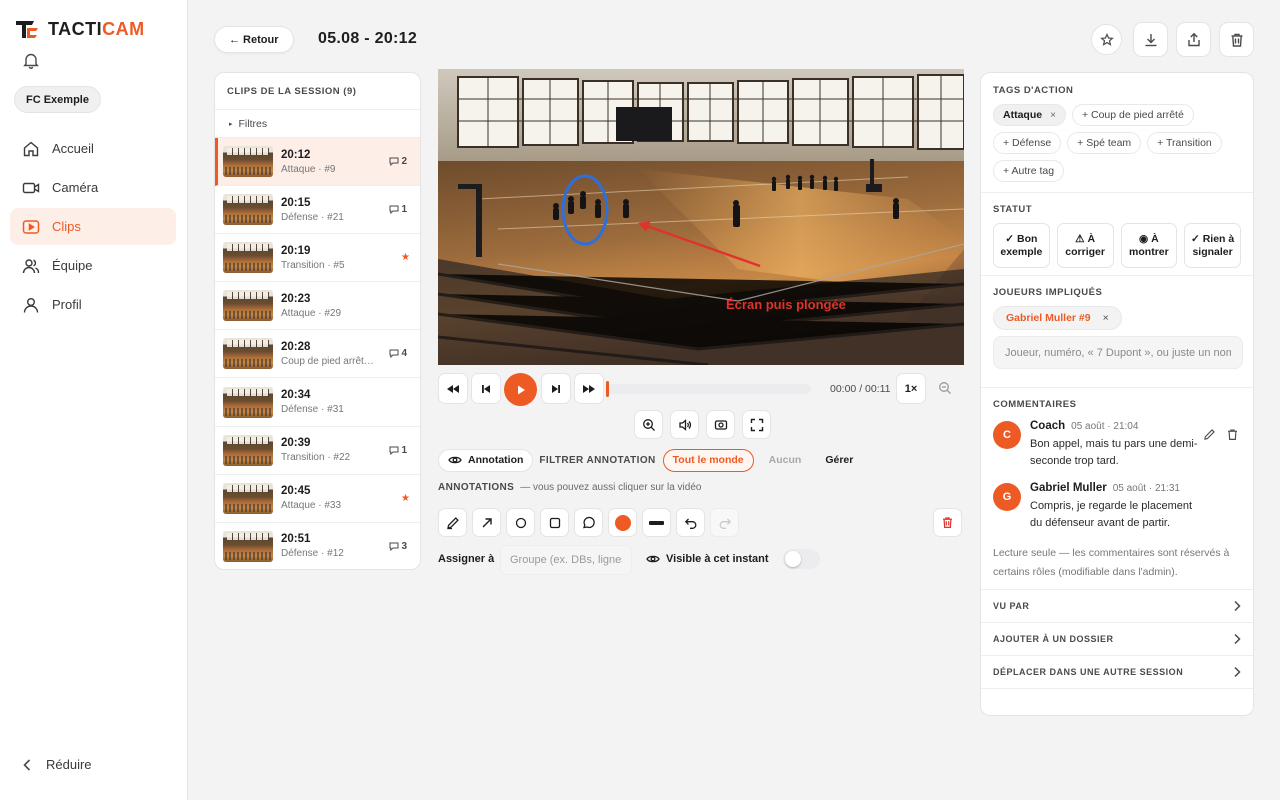 Image resolution: width=1280 pixels, height=800 pixels. I want to click on collapse-sidebar-button: Réduire, so click(57, 764).